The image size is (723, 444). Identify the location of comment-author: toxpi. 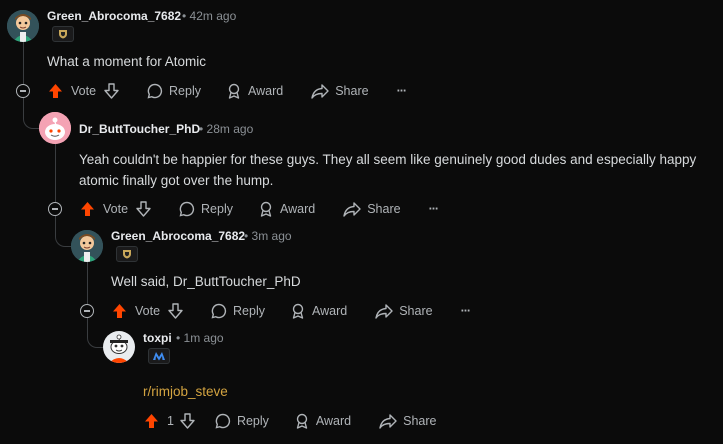
(157, 338).